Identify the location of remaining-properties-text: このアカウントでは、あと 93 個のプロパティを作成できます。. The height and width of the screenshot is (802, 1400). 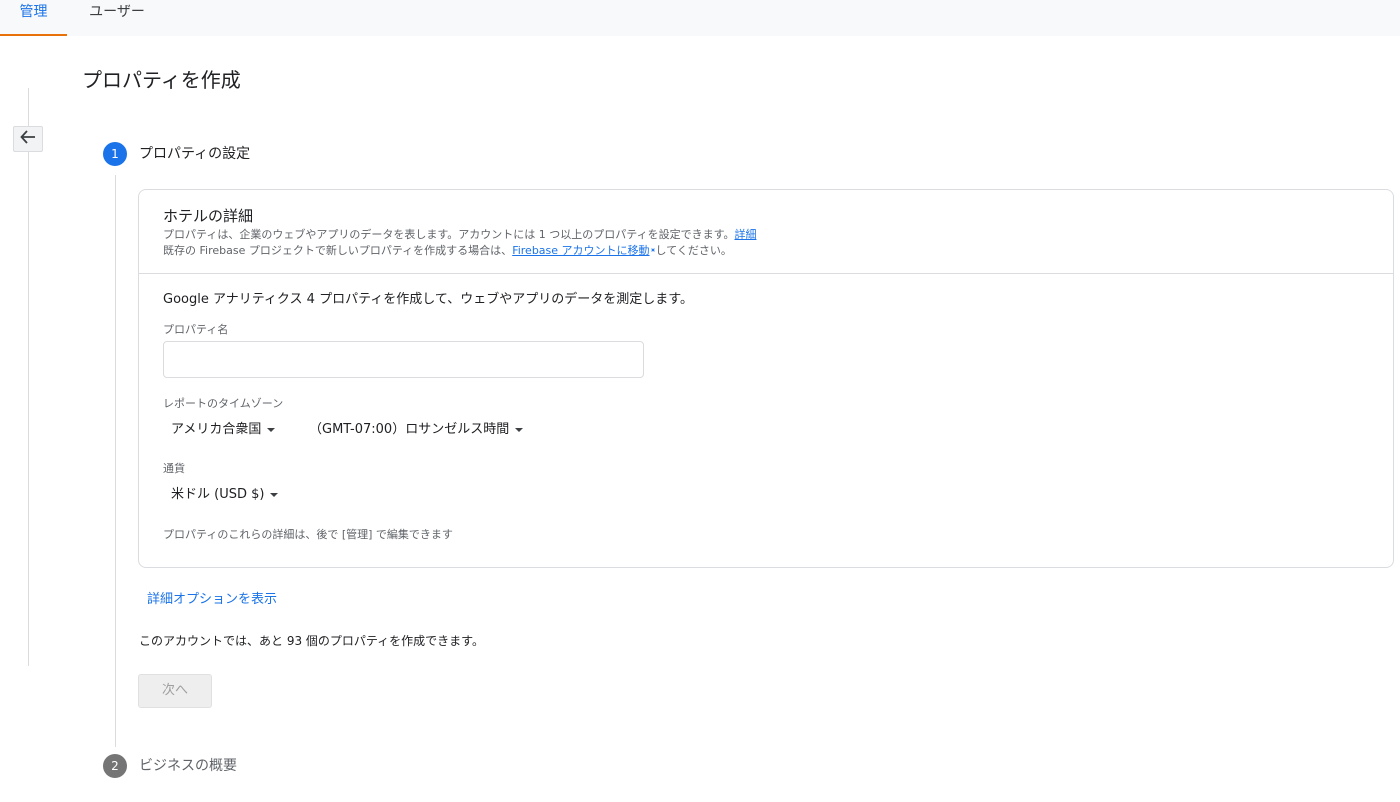
(311, 641).